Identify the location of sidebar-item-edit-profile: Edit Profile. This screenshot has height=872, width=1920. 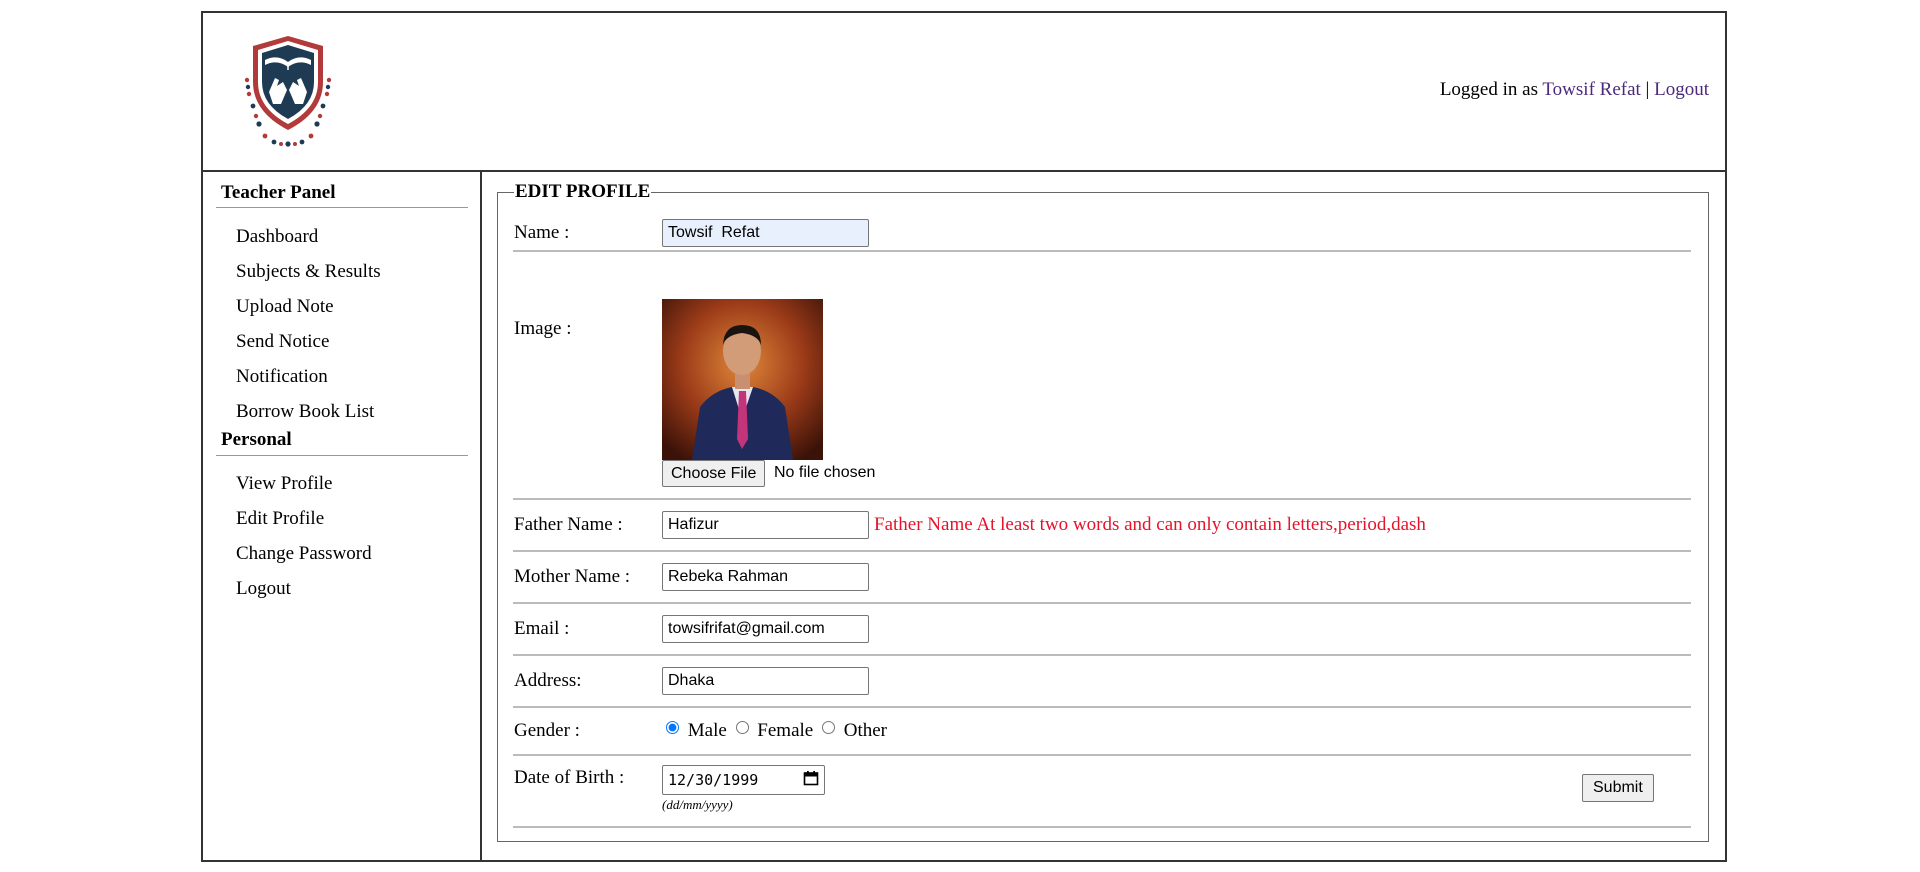
(280, 519).